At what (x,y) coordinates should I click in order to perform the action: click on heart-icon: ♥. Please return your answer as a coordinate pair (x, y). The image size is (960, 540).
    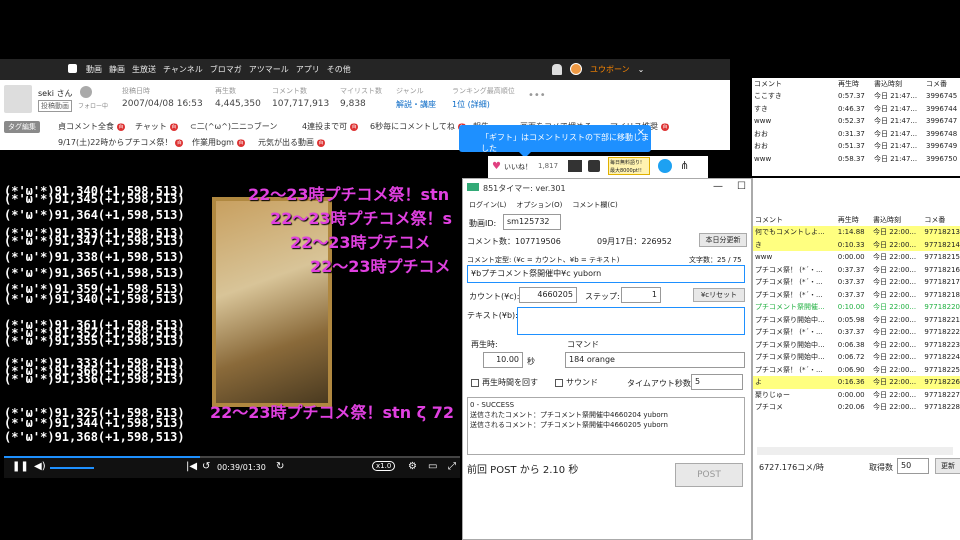
    Looking at the image, I should click on (496, 166).